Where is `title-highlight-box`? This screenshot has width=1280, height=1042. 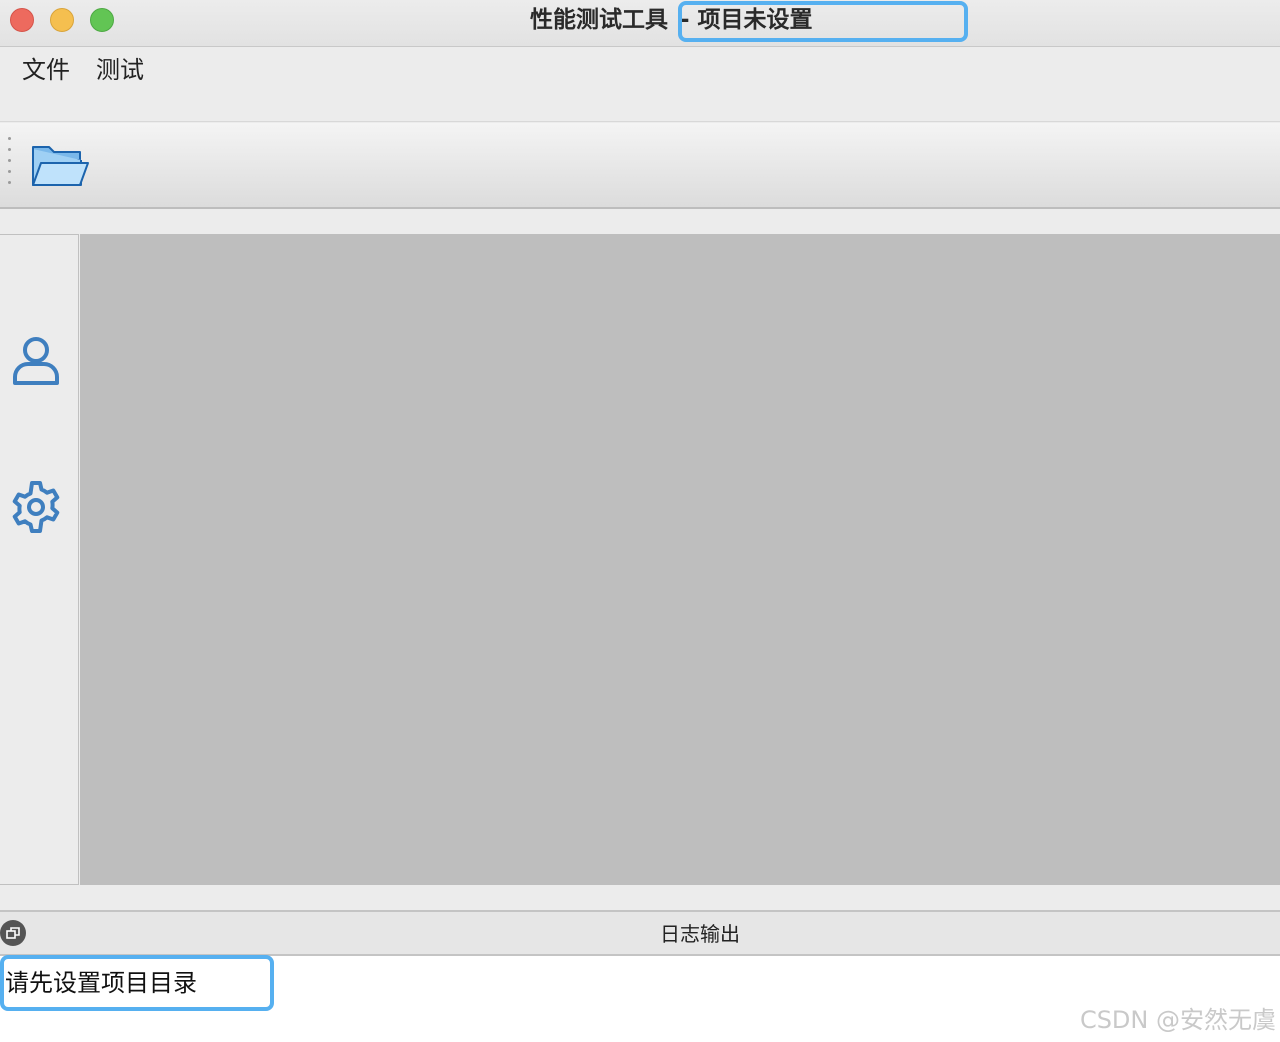
title-highlight-box is located at coordinates (823, 21).